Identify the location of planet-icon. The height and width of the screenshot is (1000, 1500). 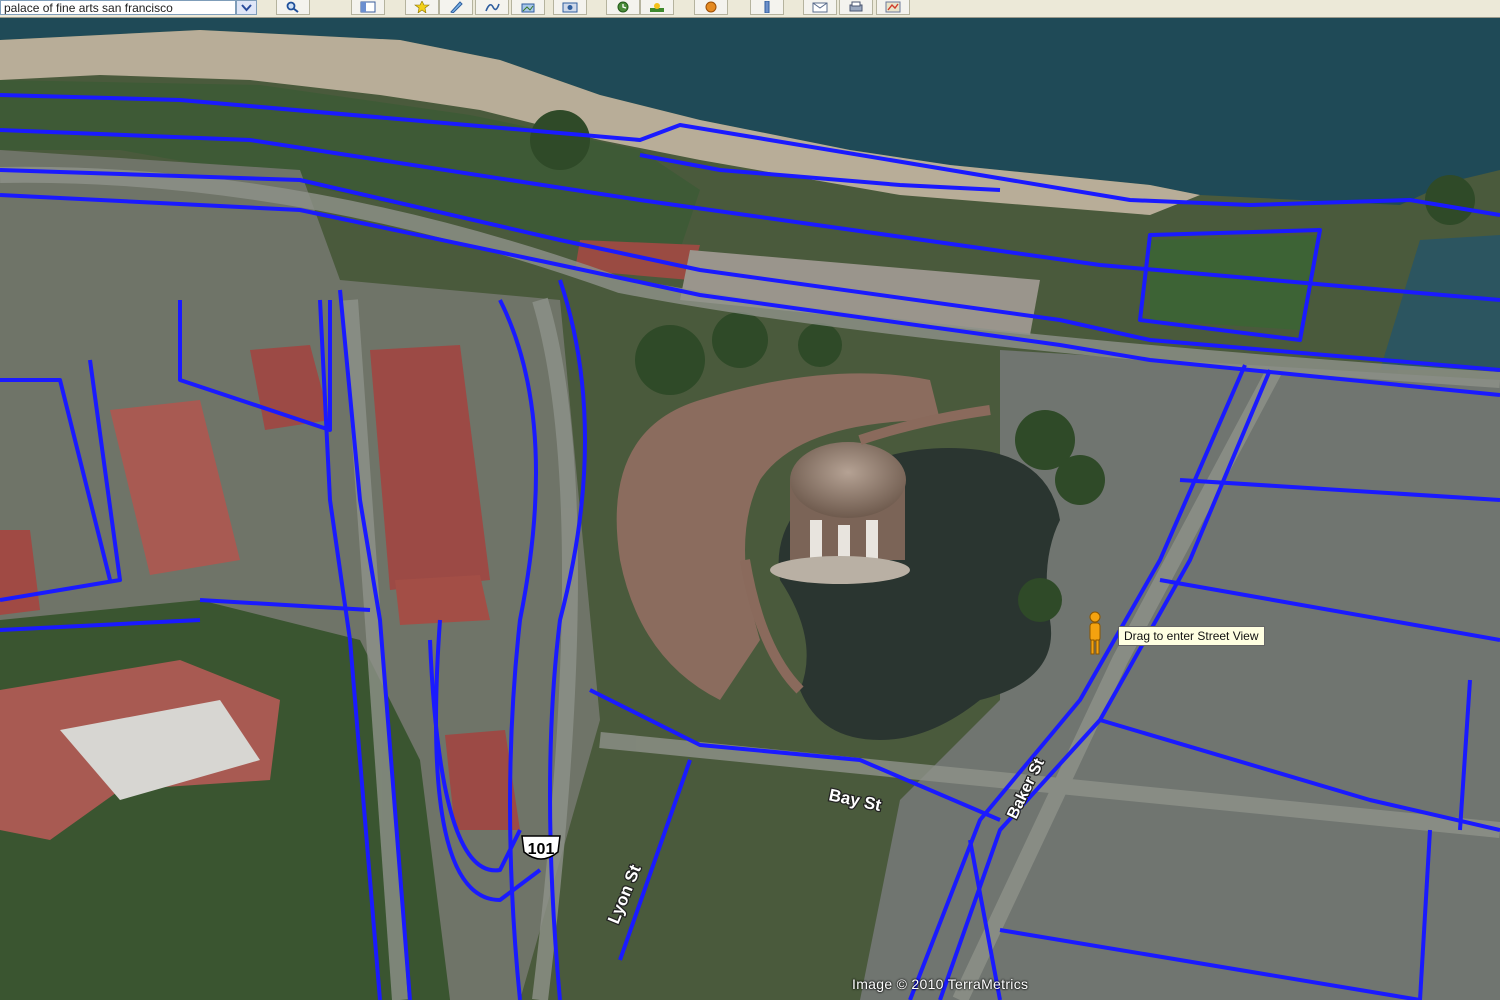
(711, 7).